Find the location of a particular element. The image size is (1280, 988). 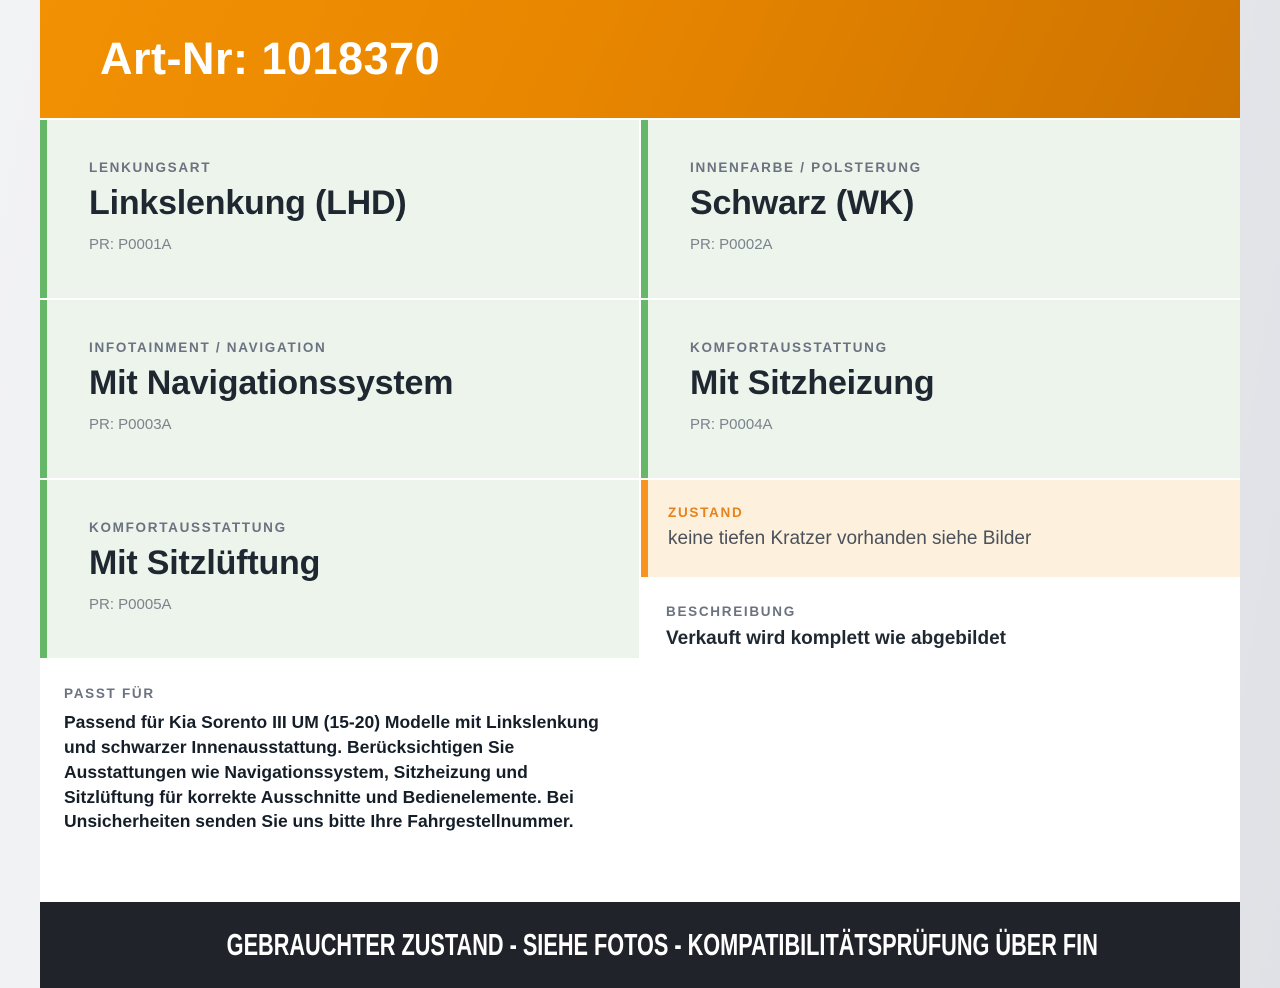

spec-pr-code: PR: P0002A is located at coordinates (731, 244).